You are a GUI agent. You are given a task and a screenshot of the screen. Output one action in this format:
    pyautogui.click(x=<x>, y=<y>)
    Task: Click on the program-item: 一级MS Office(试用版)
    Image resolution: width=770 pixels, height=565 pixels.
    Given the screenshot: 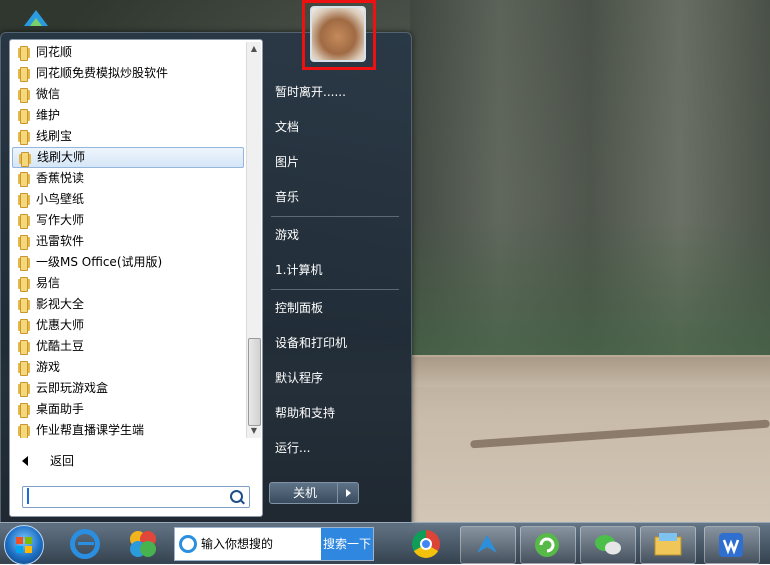 What is the action you would take?
    pyautogui.click(x=128, y=262)
    